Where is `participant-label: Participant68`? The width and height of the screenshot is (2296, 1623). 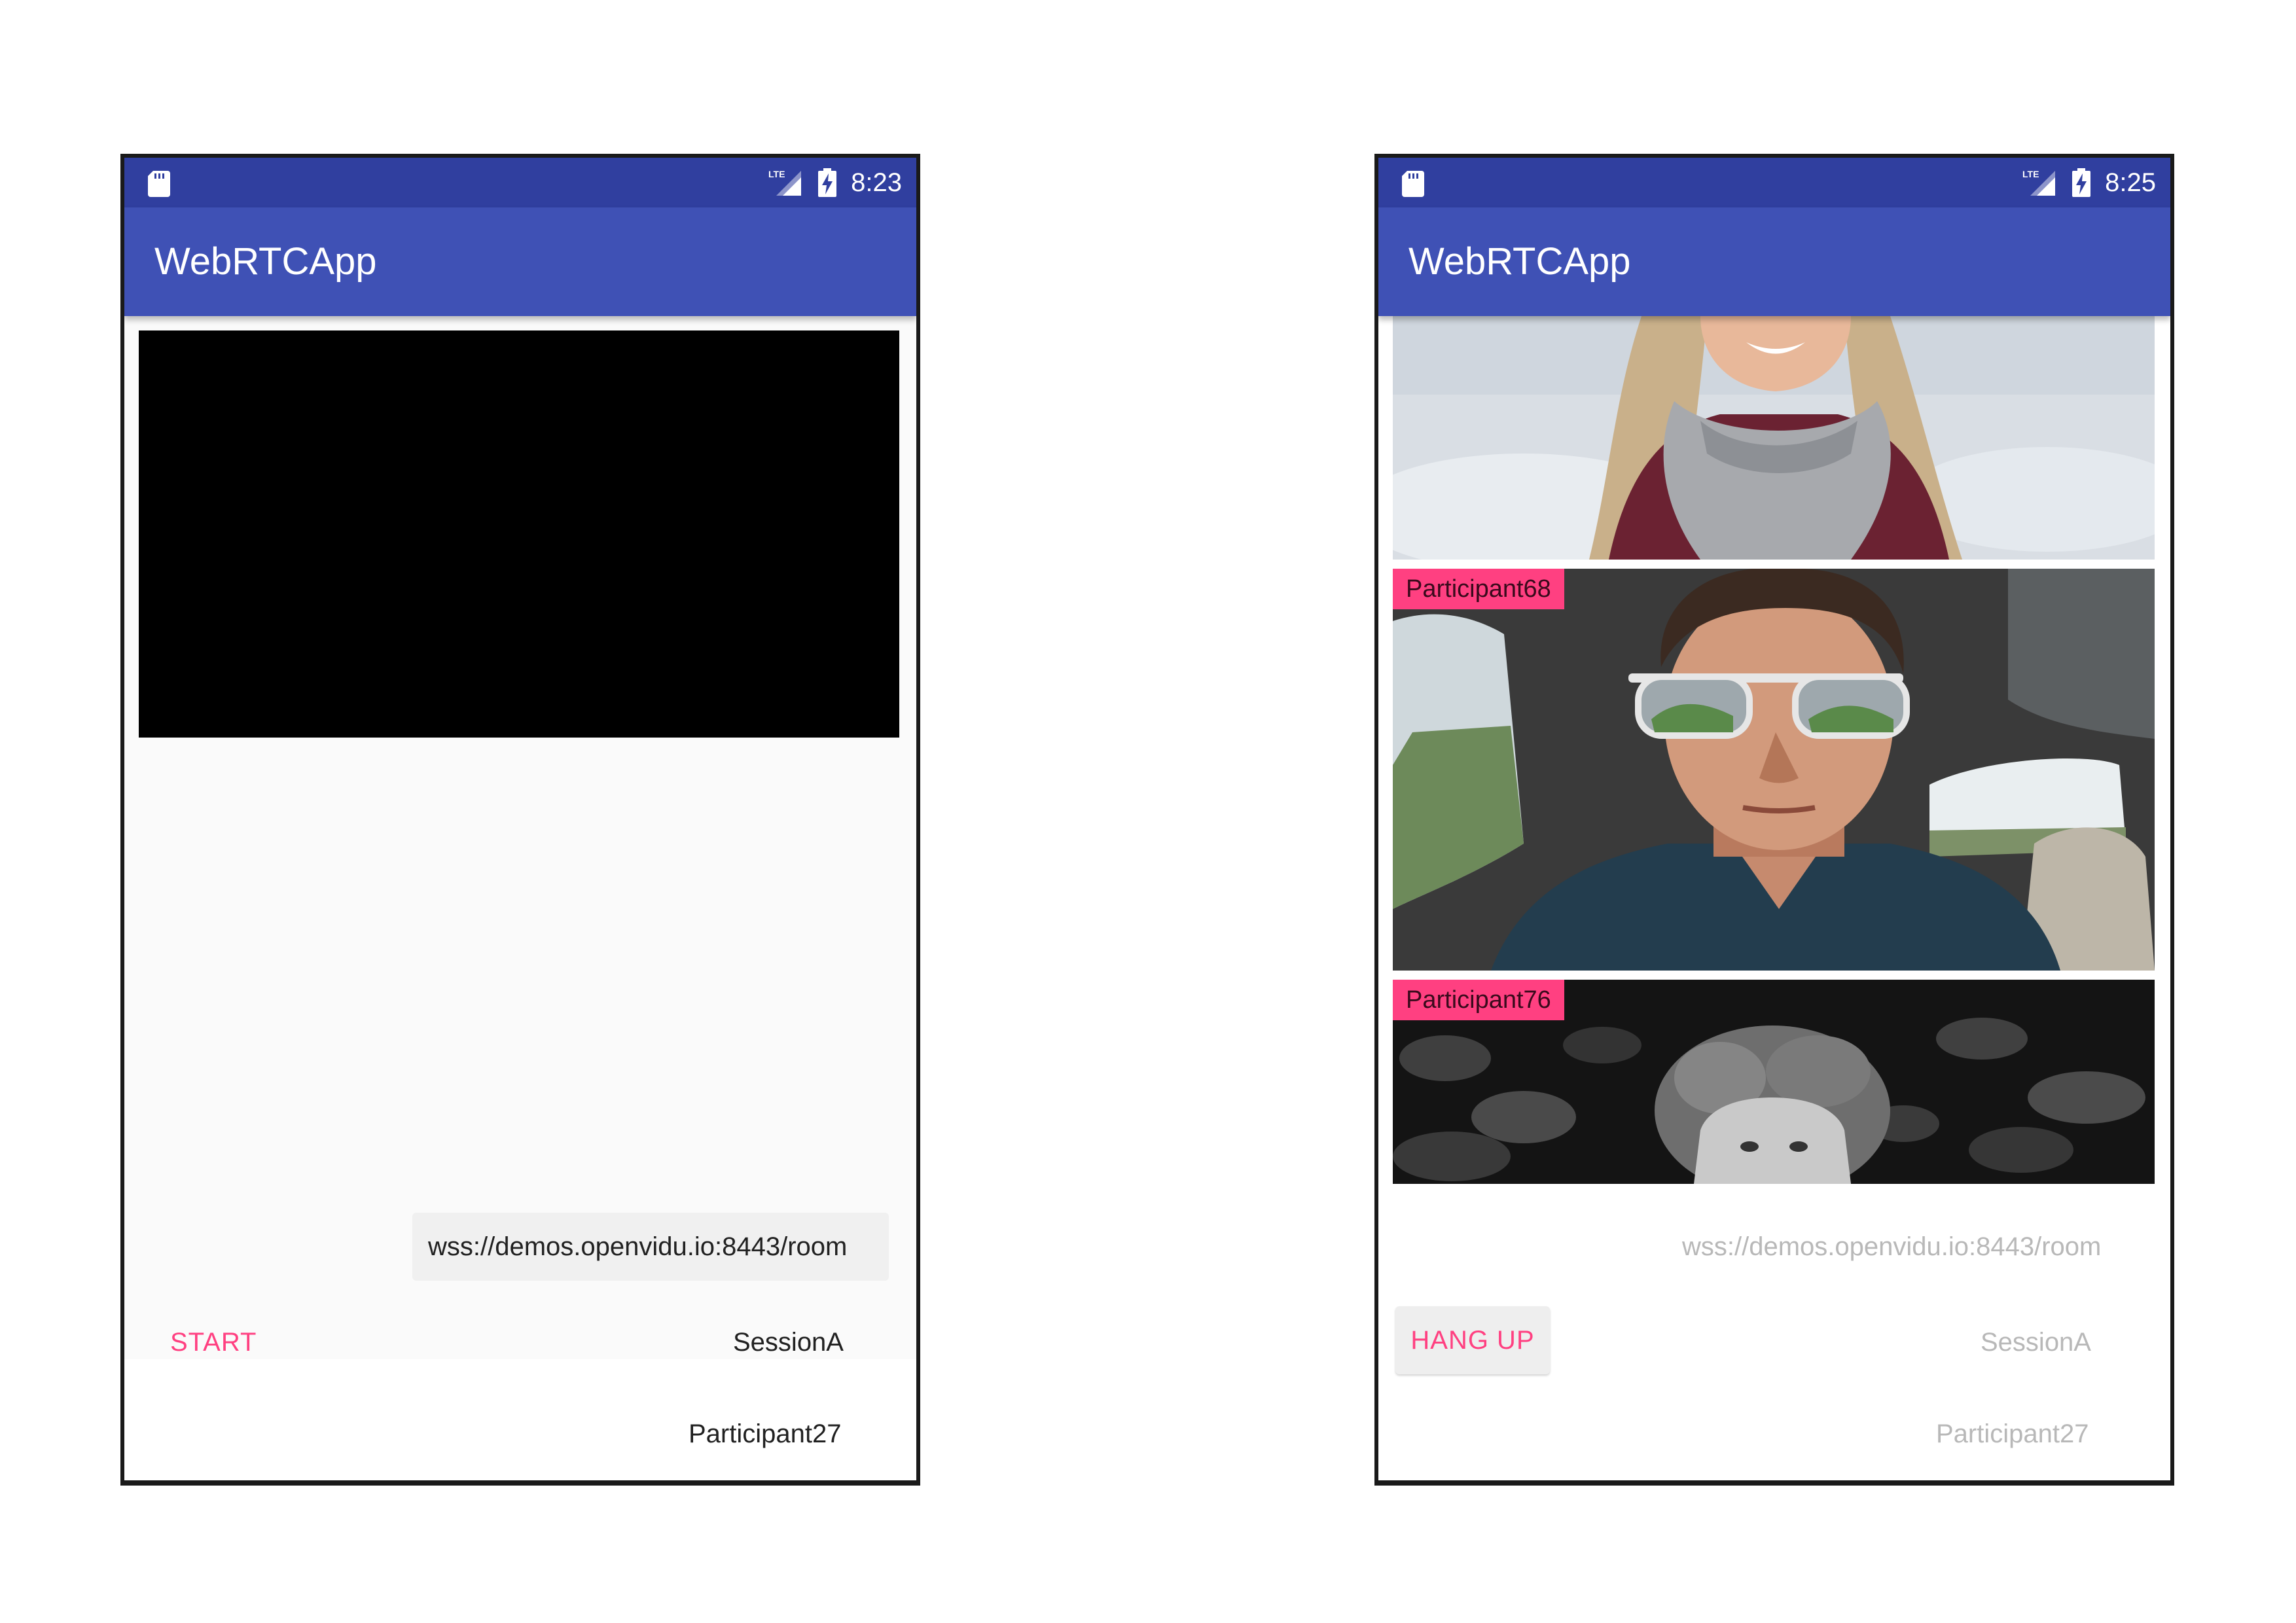
participant-label: Participant68 is located at coordinates (1478, 589).